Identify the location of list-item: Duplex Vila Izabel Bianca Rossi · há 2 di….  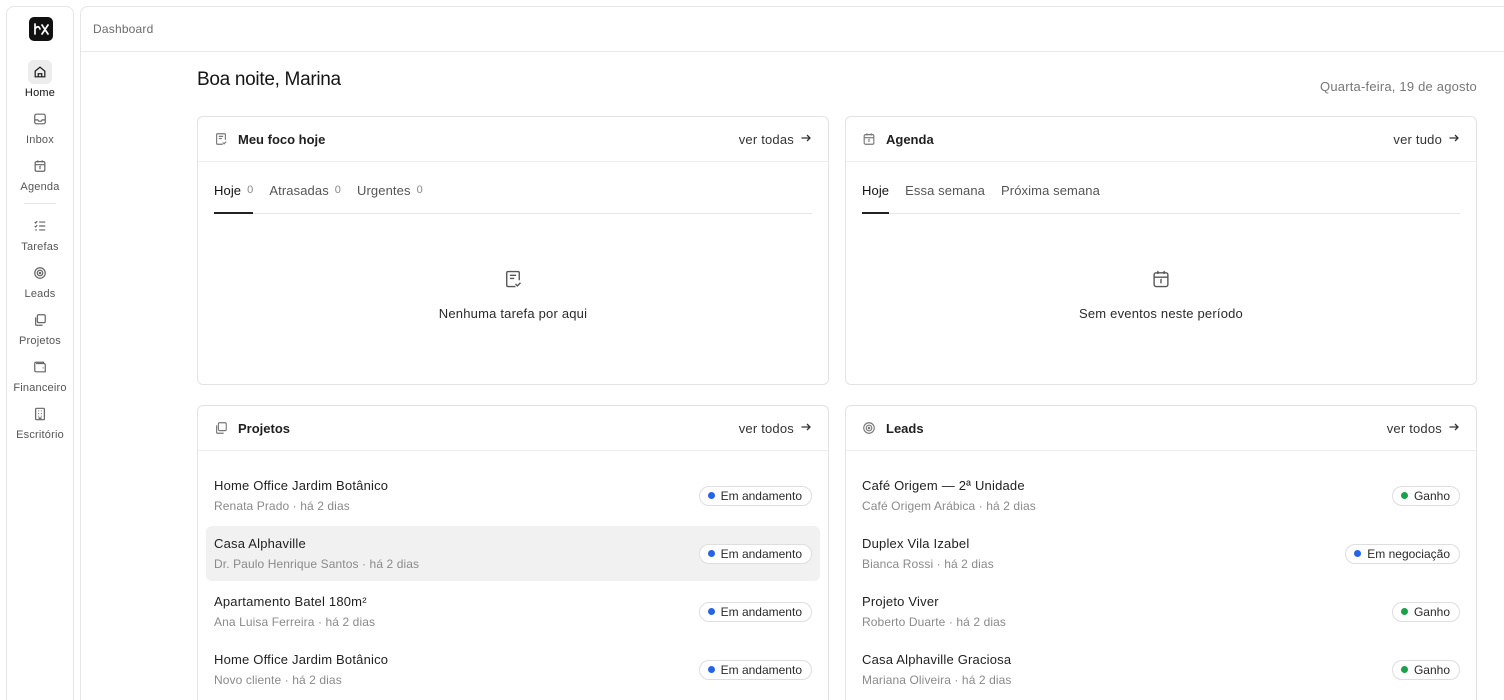
(1161, 553).